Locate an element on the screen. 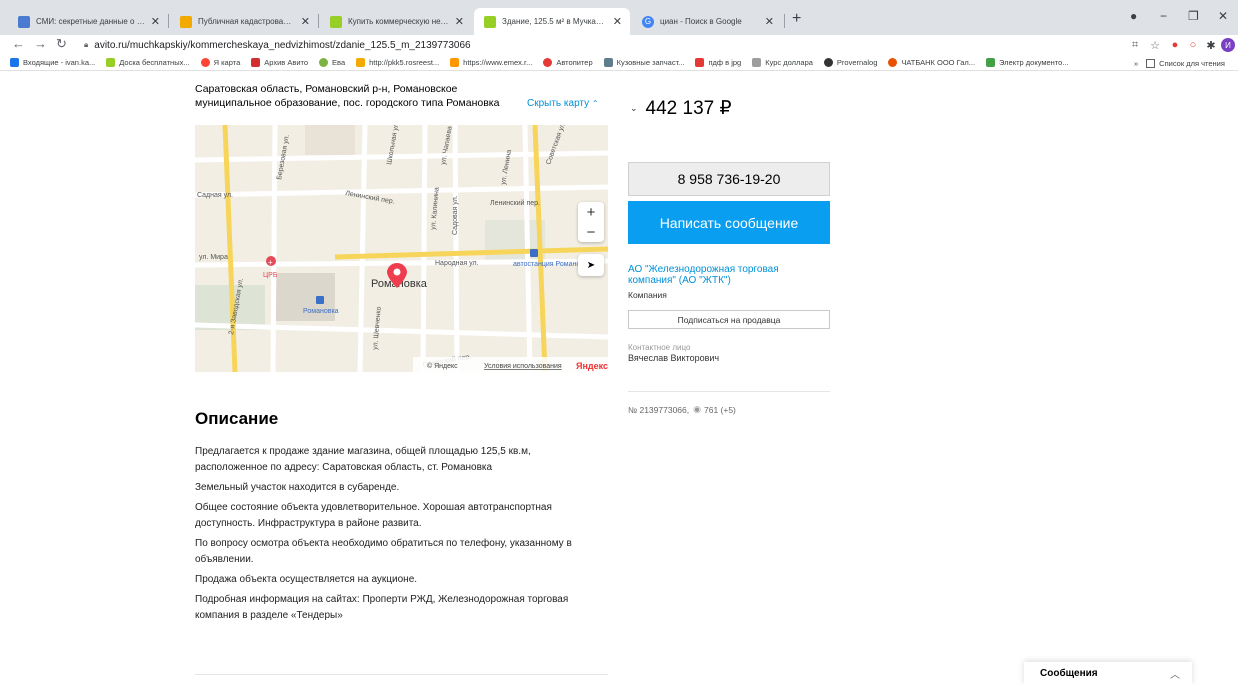 The height and width of the screenshot is (684, 1238). back-icon: ← is located at coordinates (18, 43).